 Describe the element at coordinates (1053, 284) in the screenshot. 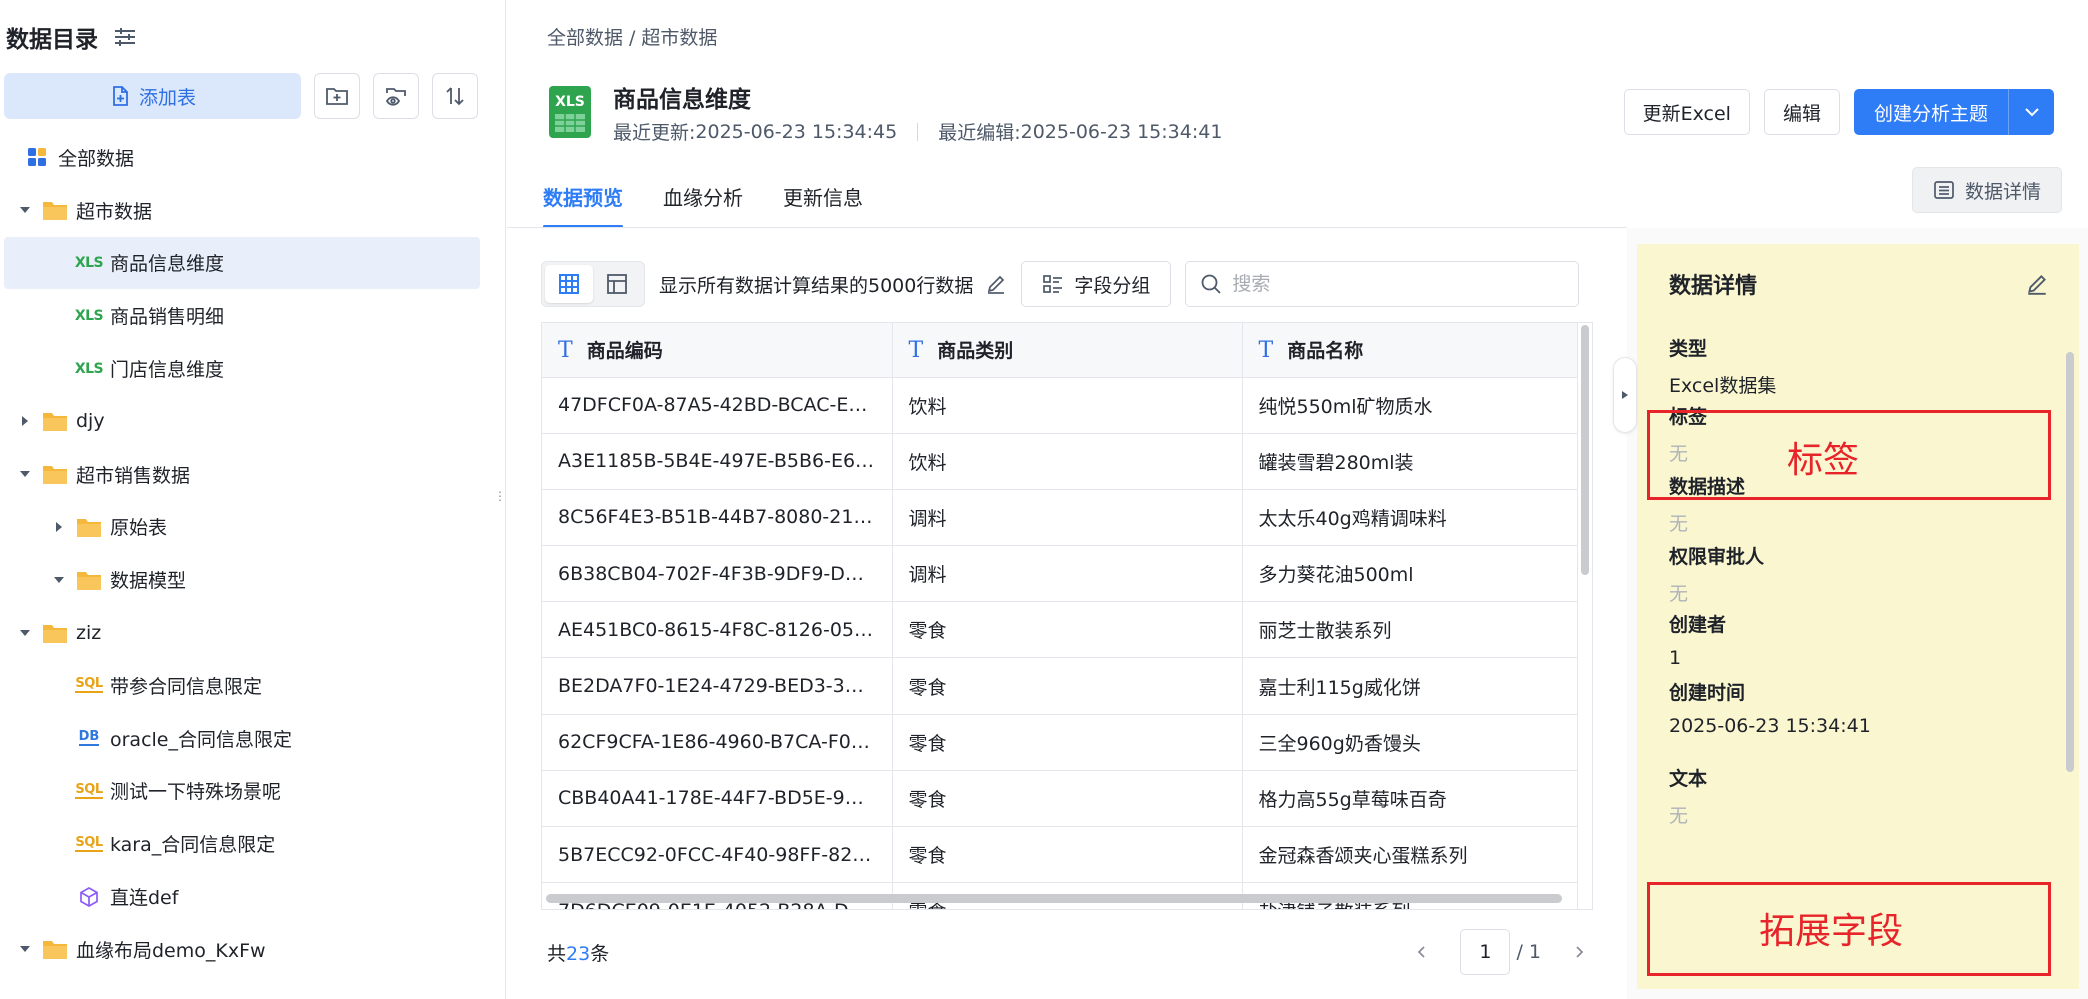

I see `field-group-icon` at that location.